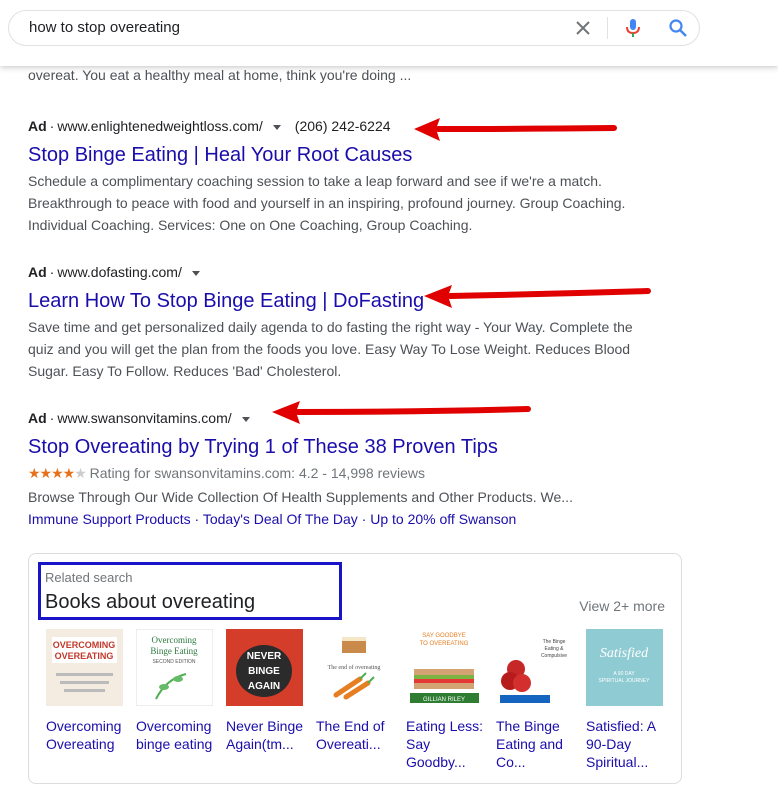 The width and height of the screenshot is (778, 789). I want to click on related-search-label: Related search, so click(89, 577).